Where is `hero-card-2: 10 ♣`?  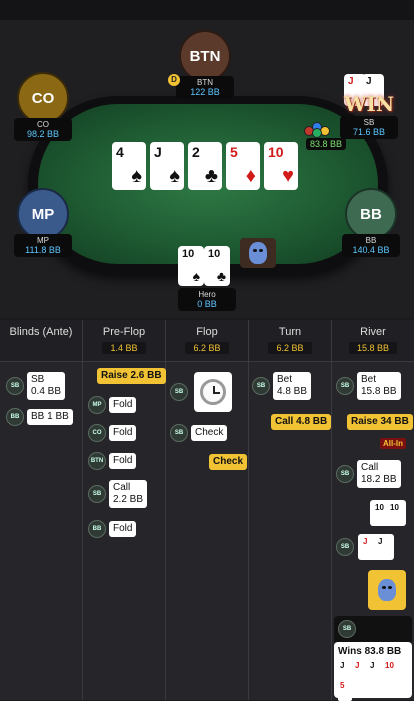 hero-card-2: 10 ♣ is located at coordinates (217, 266).